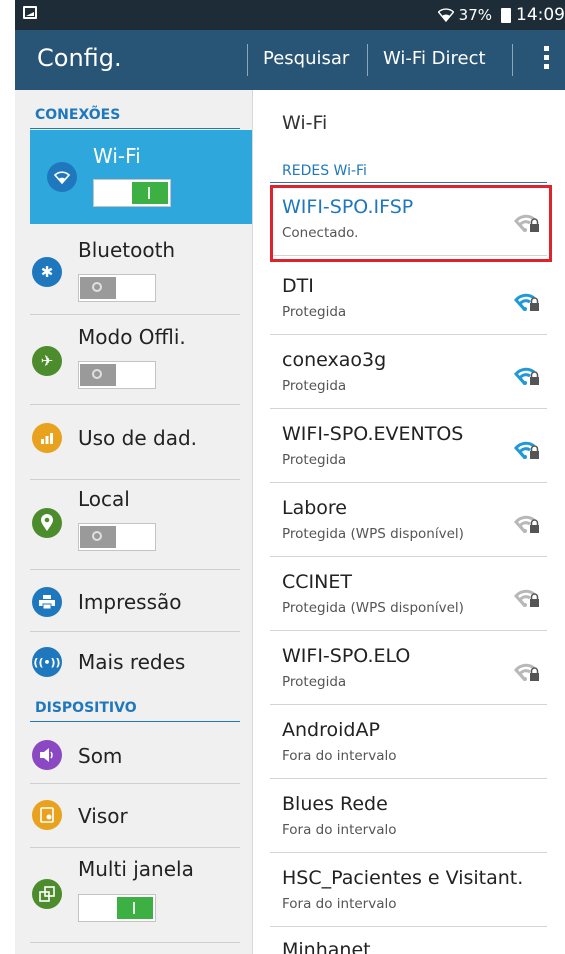  What do you see at coordinates (104, 499) in the screenshot?
I see `sidebar-item-label: Local` at bounding box center [104, 499].